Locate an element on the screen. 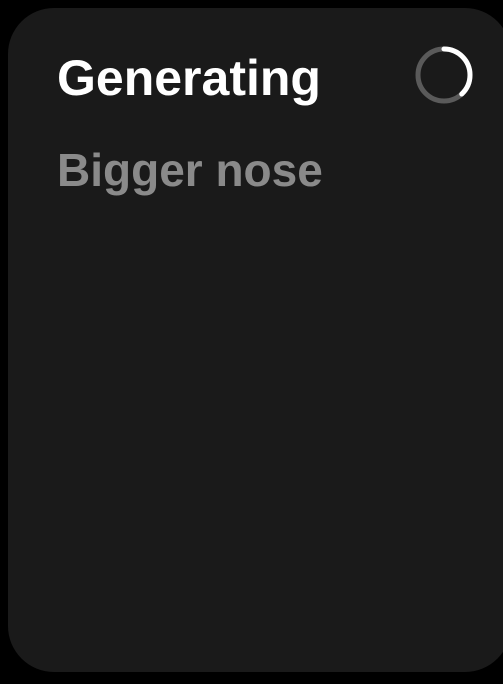 This screenshot has width=503, height=684. prompt-text: Bigger nose is located at coordinates (190, 170).